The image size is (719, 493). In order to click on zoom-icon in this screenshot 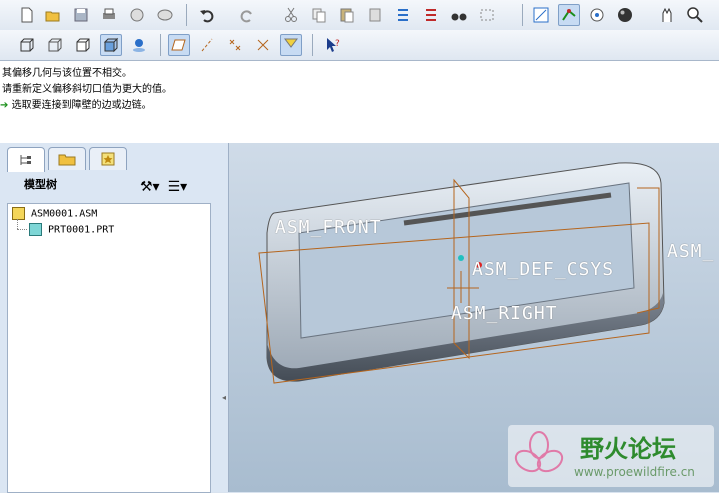, I will do `click(695, 15)`.